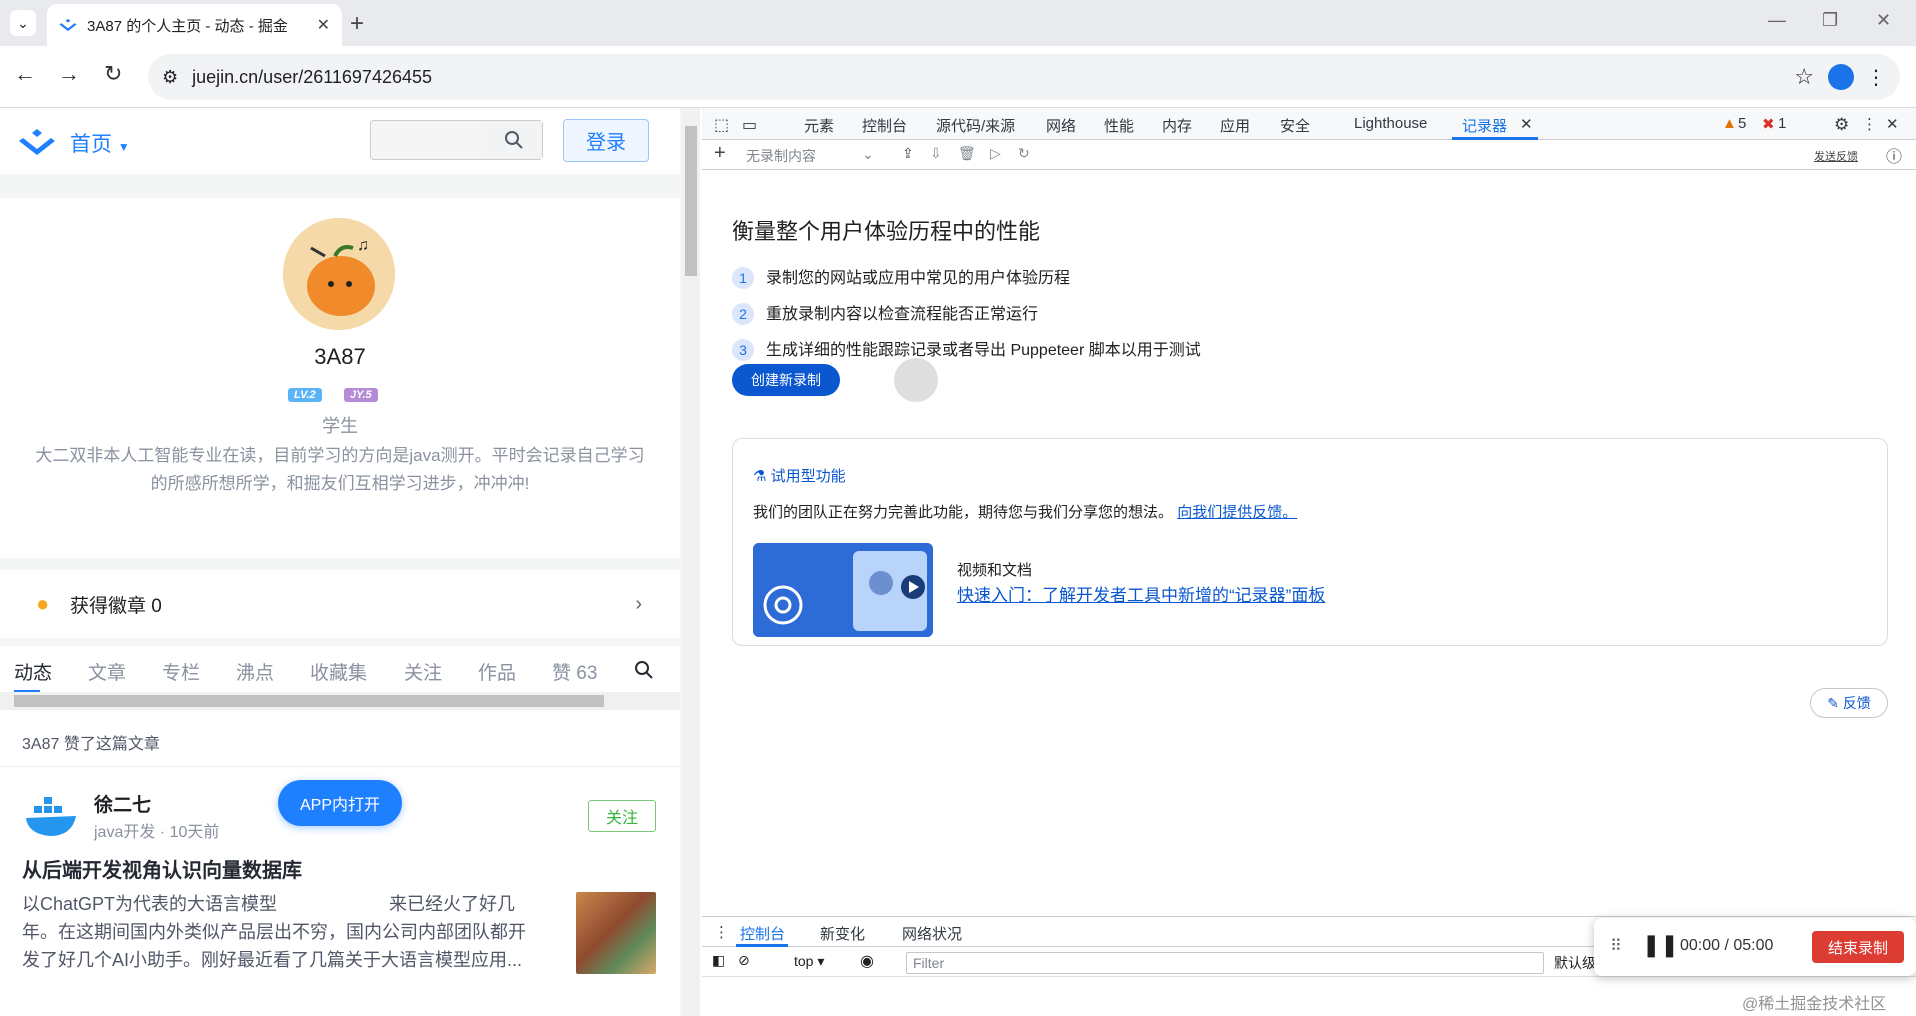 Image resolution: width=1916 pixels, height=1016 pixels. I want to click on close-recorder-tab-icon: ✕, so click(1526, 124).